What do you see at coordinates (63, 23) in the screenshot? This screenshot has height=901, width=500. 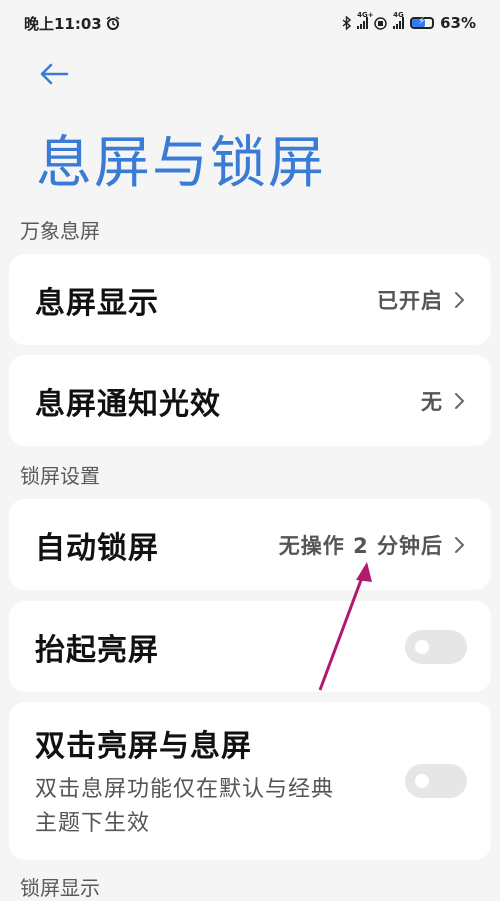 I see `status-time: 晚上11:03` at bounding box center [63, 23].